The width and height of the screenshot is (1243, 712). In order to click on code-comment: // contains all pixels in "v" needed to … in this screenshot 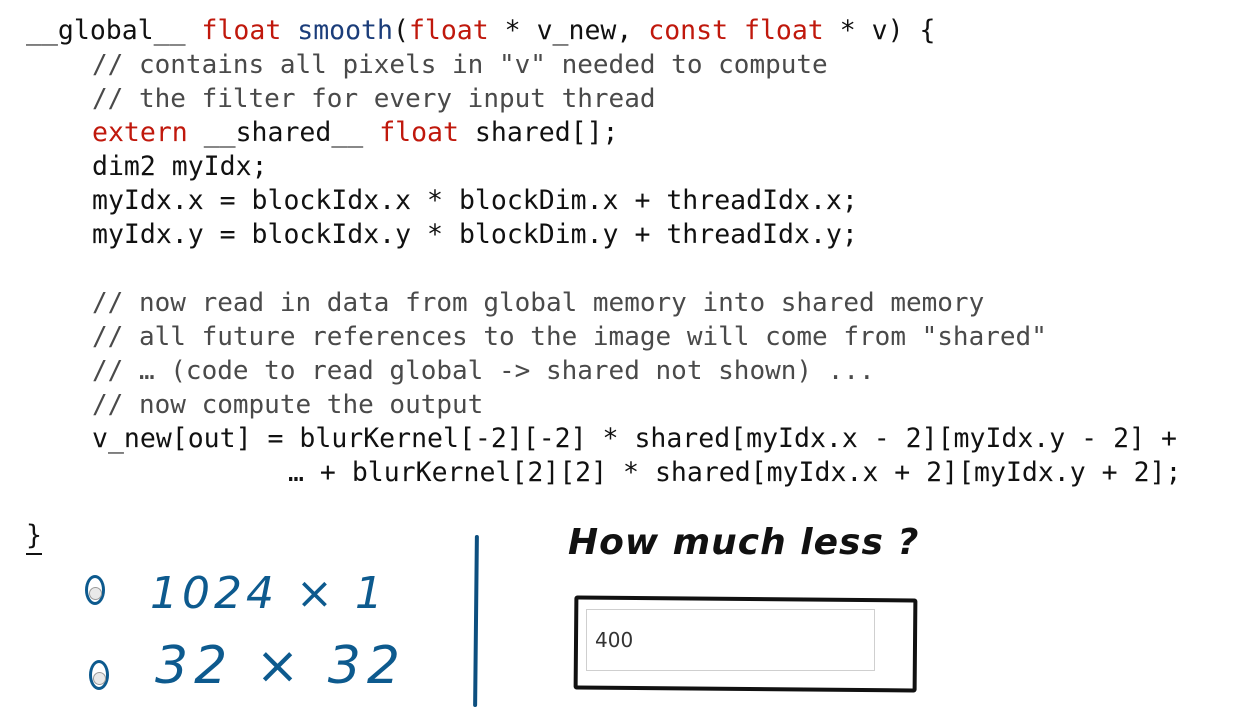, I will do `click(460, 65)`.